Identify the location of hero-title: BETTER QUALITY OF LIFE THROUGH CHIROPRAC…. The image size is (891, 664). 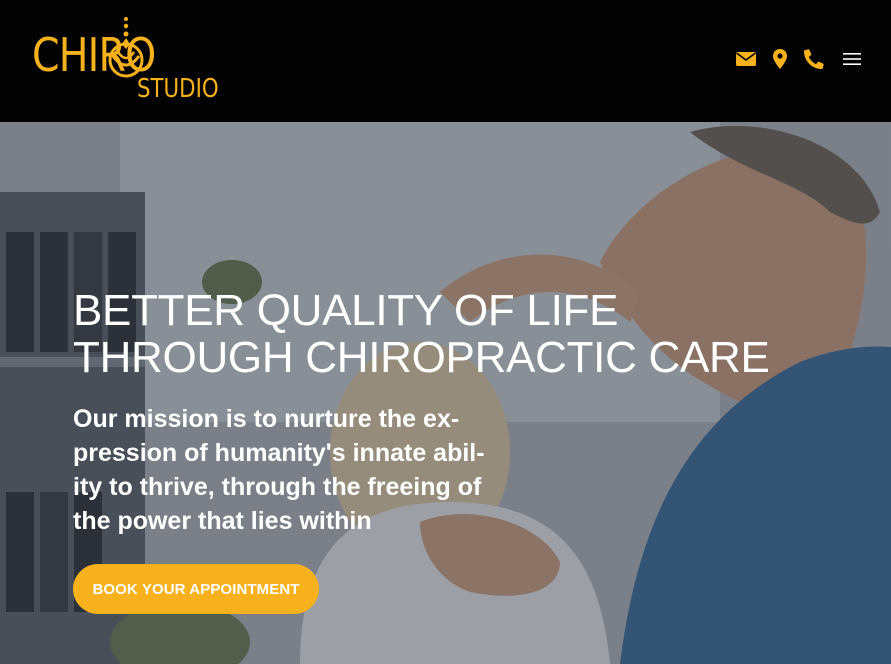
(453, 334).